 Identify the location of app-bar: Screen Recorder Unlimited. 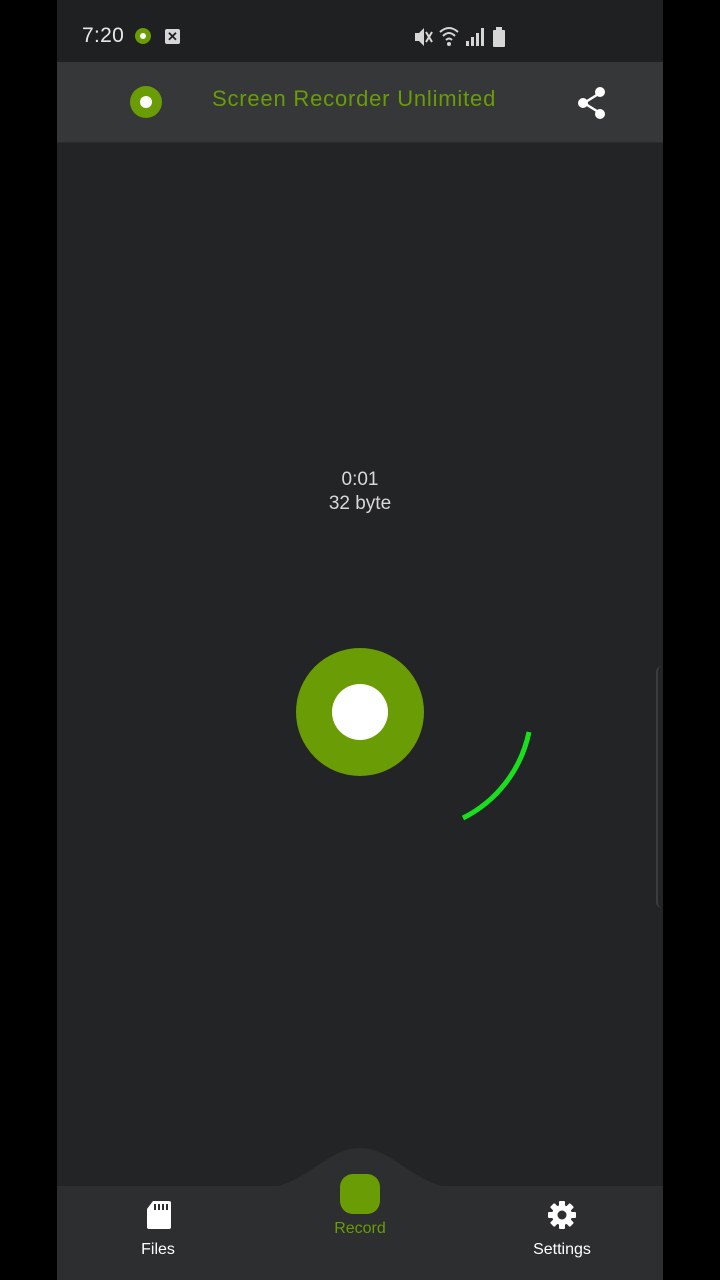
(360, 102).